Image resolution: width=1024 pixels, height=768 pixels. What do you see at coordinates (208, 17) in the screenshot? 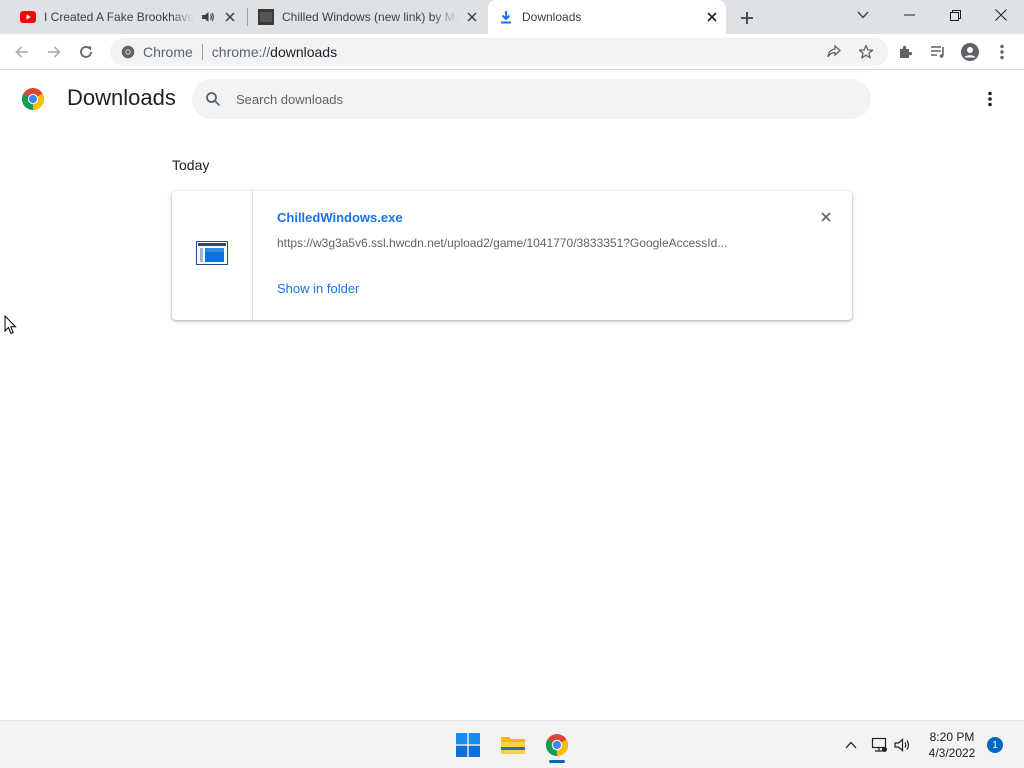
I see `speaker-icon` at bounding box center [208, 17].